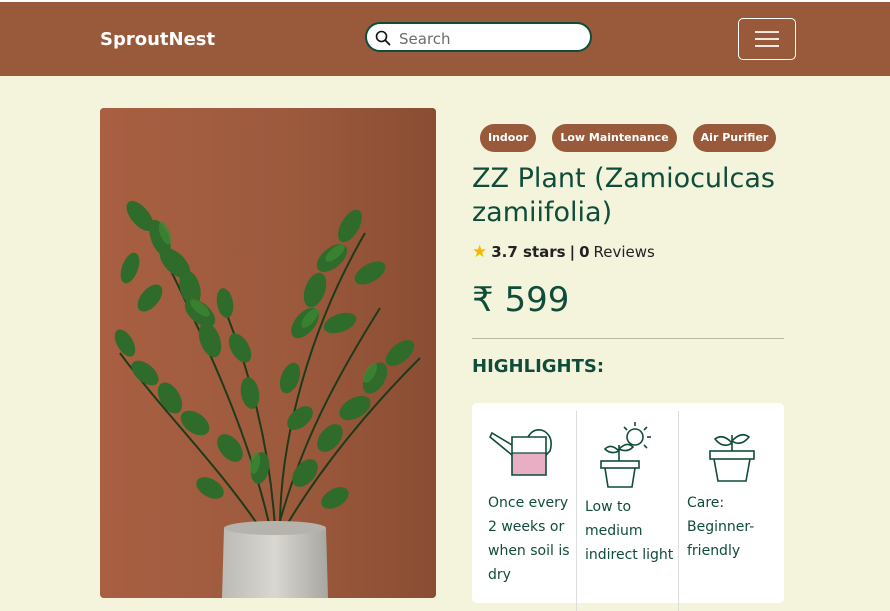 This screenshot has width=890, height=611. I want to click on divider, so click(628, 338).